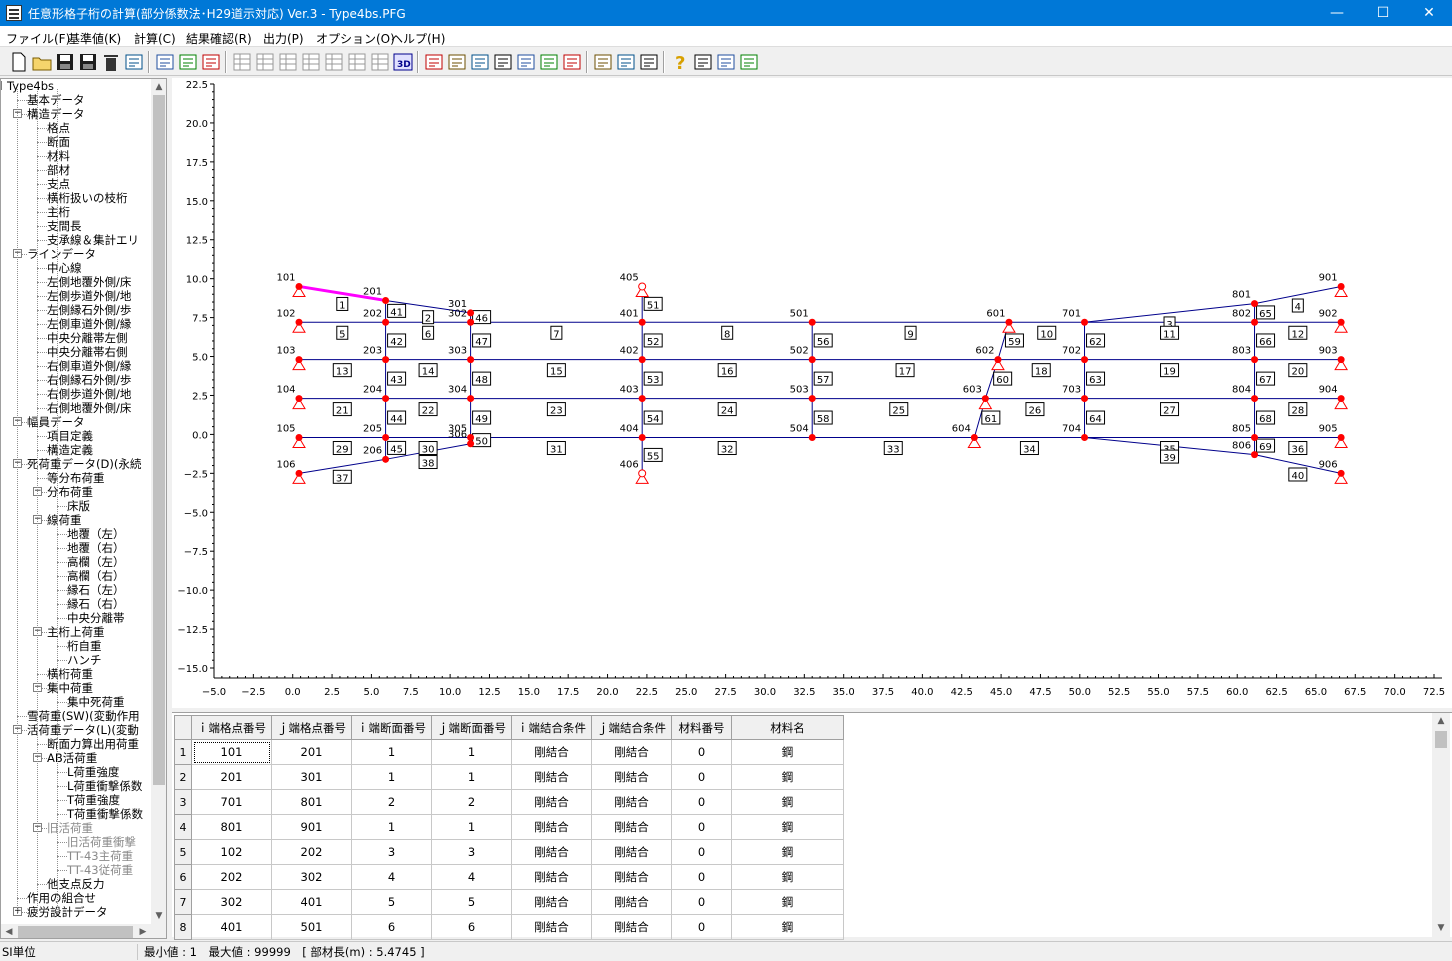  Describe the element at coordinates (726, 62) in the screenshot. I see `info-icon` at that location.